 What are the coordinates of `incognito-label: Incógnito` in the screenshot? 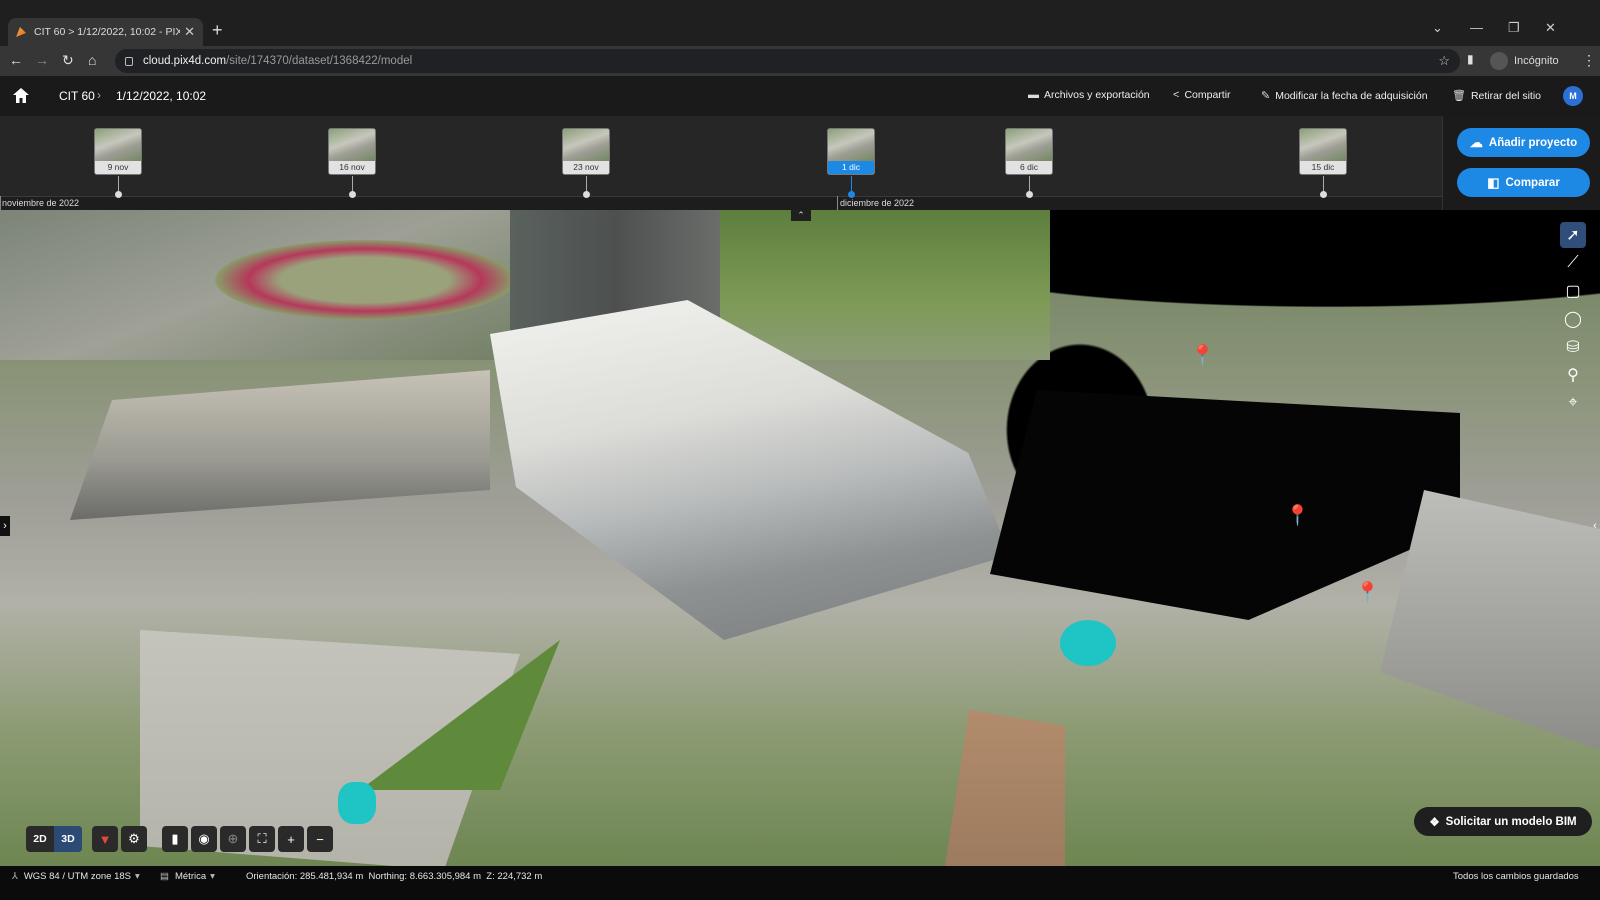 It's located at (1536, 61).